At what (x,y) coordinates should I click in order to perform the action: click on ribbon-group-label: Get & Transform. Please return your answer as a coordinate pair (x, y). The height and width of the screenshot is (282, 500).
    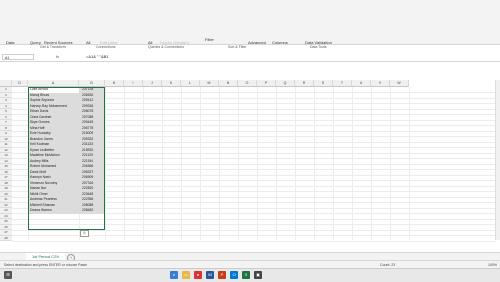
    Looking at the image, I should click on (53, 47).